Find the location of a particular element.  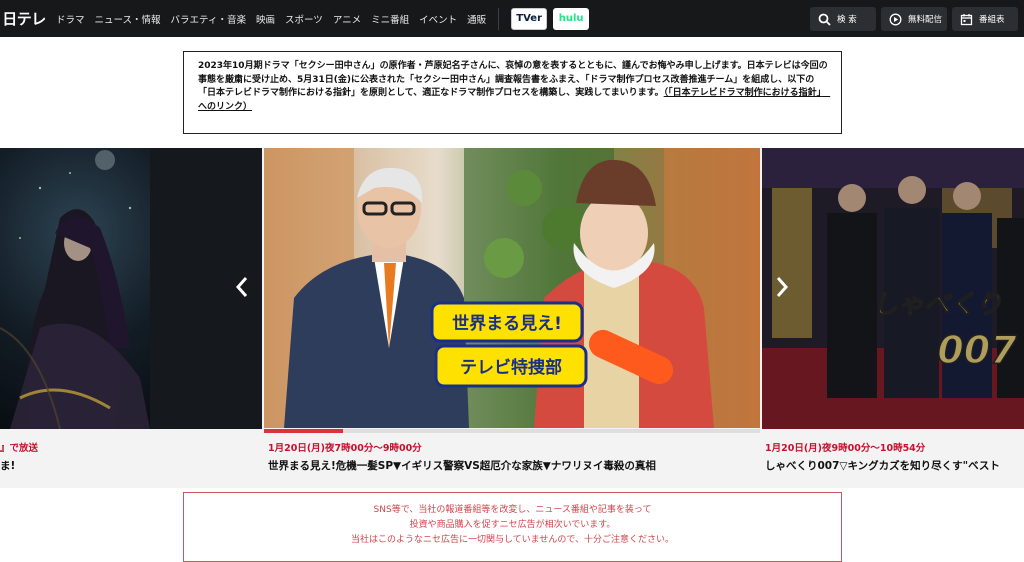

warning-line-3: 当社はこのようなニセ広告に一切関与していませんので、十分ご注意ください。 is located at coordinates (512, 540).